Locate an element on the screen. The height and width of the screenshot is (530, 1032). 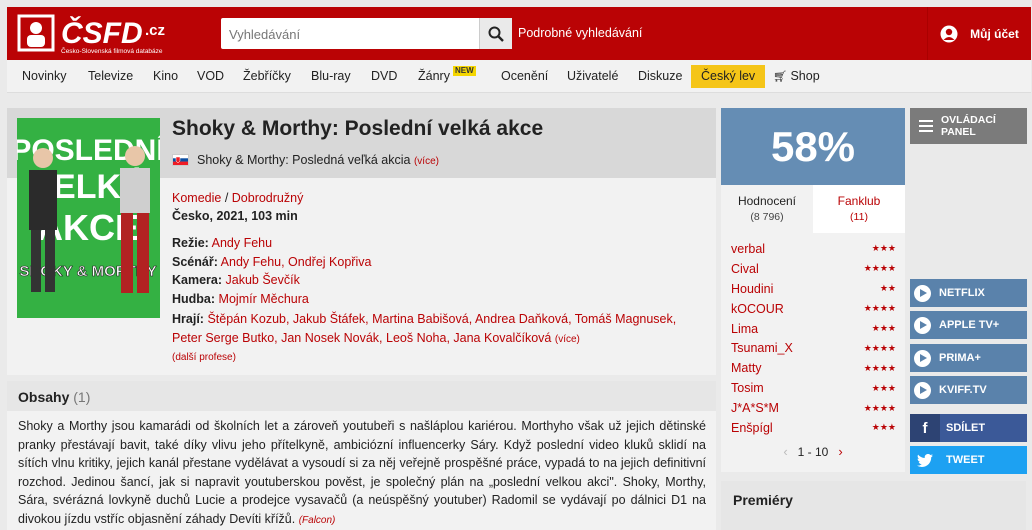
plot-title-text: Obsahy is located at coordinates (44, 397).